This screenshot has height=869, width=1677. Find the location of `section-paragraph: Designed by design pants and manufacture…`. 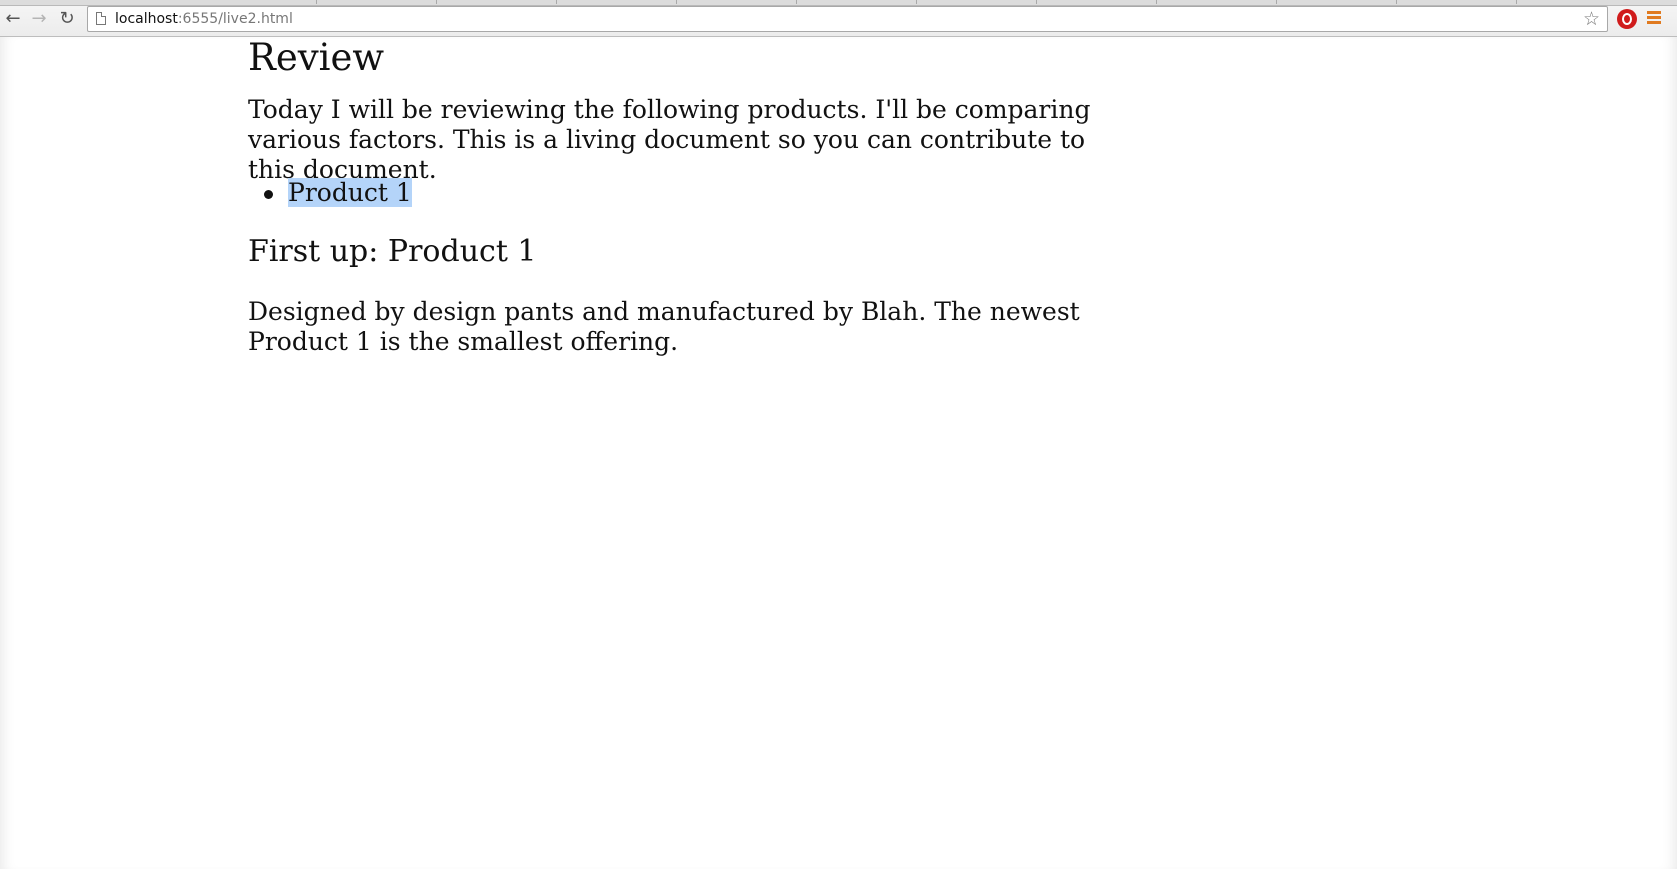

section-paragraph: Designed by design pants and manufacture… is located at coordinates (664, 326).